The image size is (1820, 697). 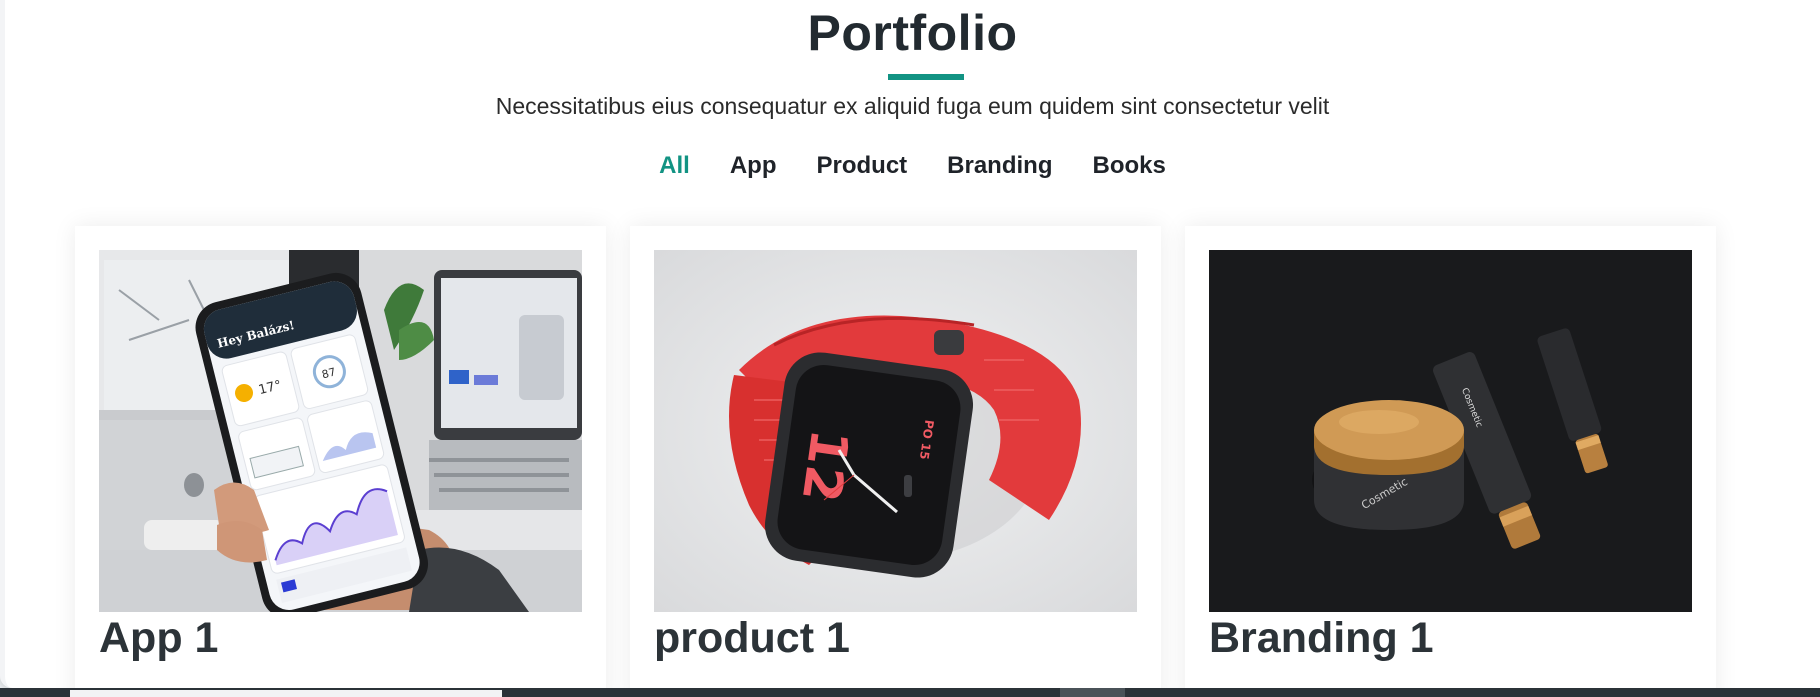 What do you see at coordinates (340, 431) in the screenshot?
I see `phone-app-image: Hey Balázs! 17° 87` at bounding box center [340, 431].